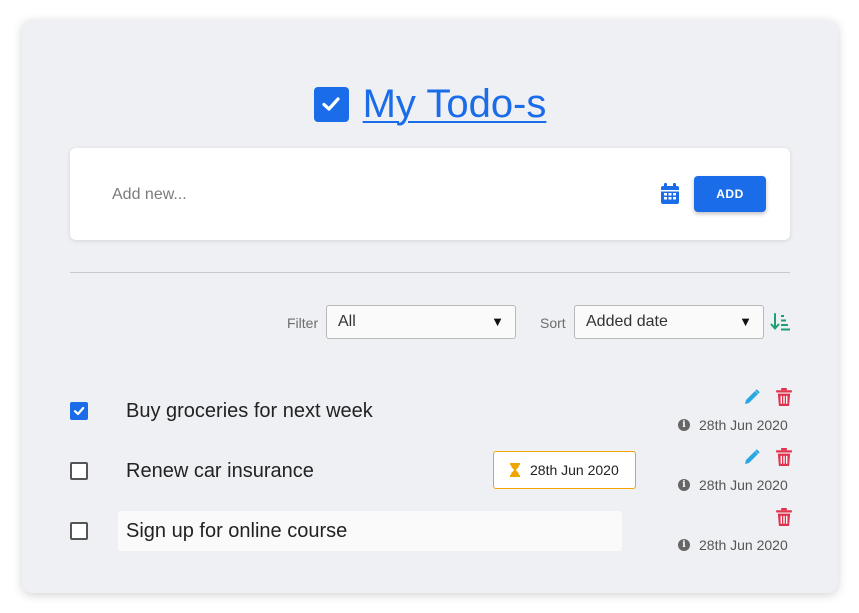 The width and height of the screenshot is (859, 613). I want to click on sort-ascending-icon, so click(781, 322).